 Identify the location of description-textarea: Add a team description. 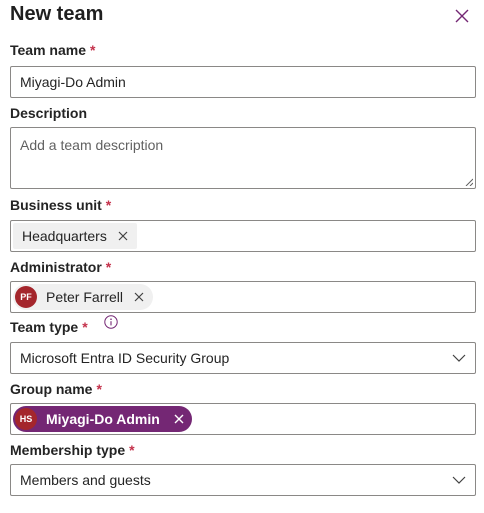
(243, 158).